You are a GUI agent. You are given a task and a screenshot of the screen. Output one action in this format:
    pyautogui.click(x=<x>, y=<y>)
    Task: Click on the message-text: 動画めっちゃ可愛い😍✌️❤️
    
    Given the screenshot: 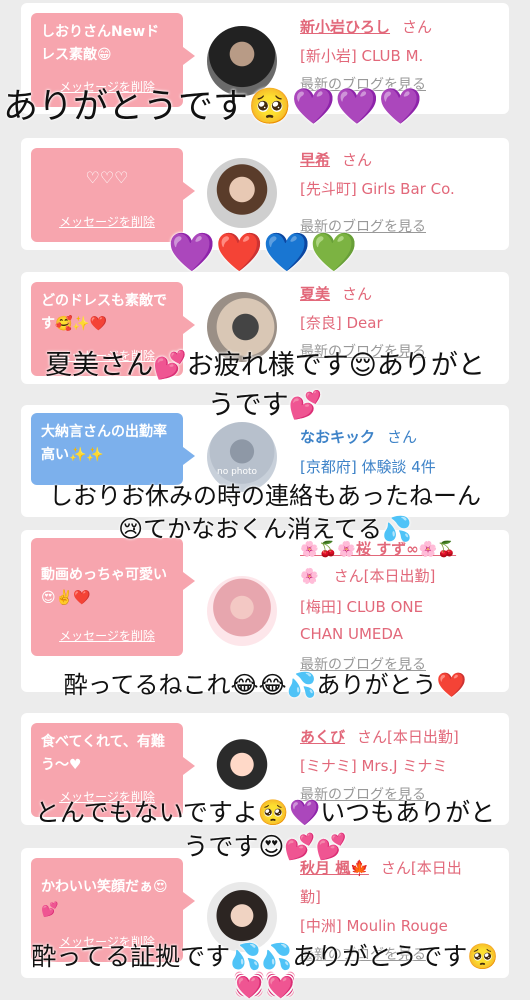 What is the action you would take?
    pyautogui.click(x=104, y=586)
    